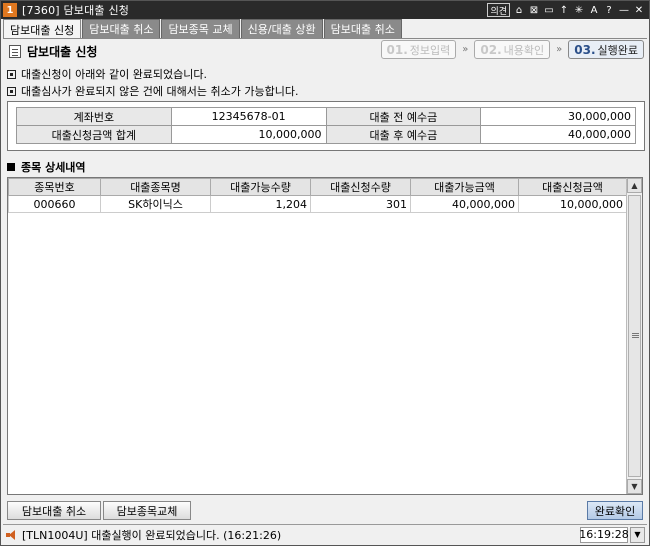 Image resolution: width=650 pixels, height=546 pixels. Describe the element at coordinates (155, 204) in the screenshot. I see `cell-name: SK하이닉스` at that location.